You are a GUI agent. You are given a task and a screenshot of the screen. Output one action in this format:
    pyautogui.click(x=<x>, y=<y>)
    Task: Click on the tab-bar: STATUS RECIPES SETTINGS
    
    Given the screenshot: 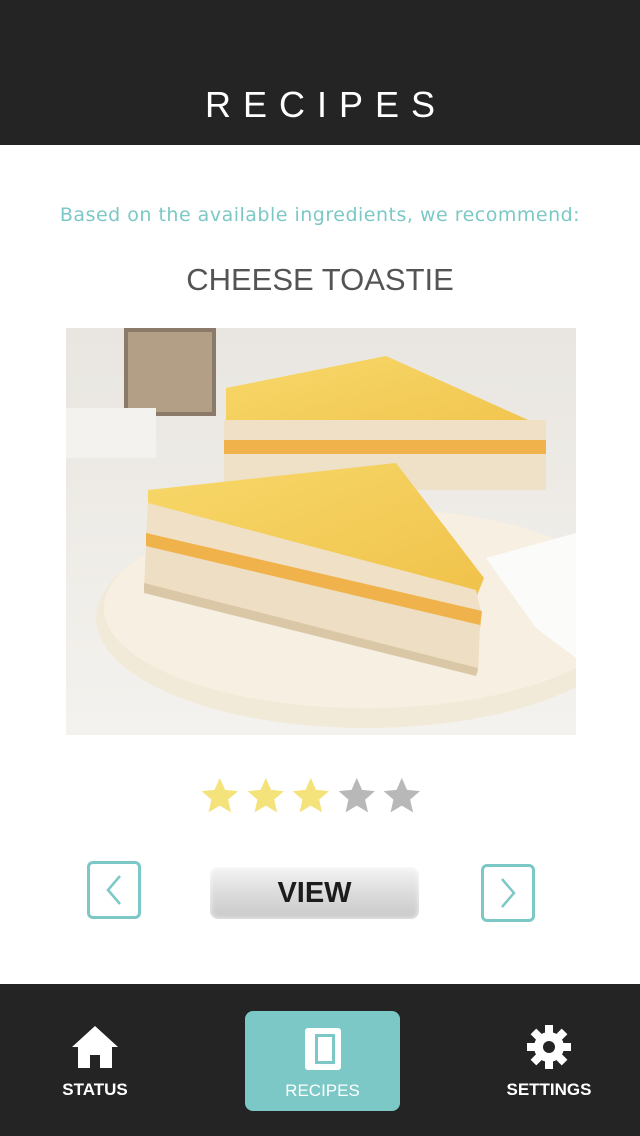 What is the action you would take?
    pyautogui.click(x=320, y=1060)
    